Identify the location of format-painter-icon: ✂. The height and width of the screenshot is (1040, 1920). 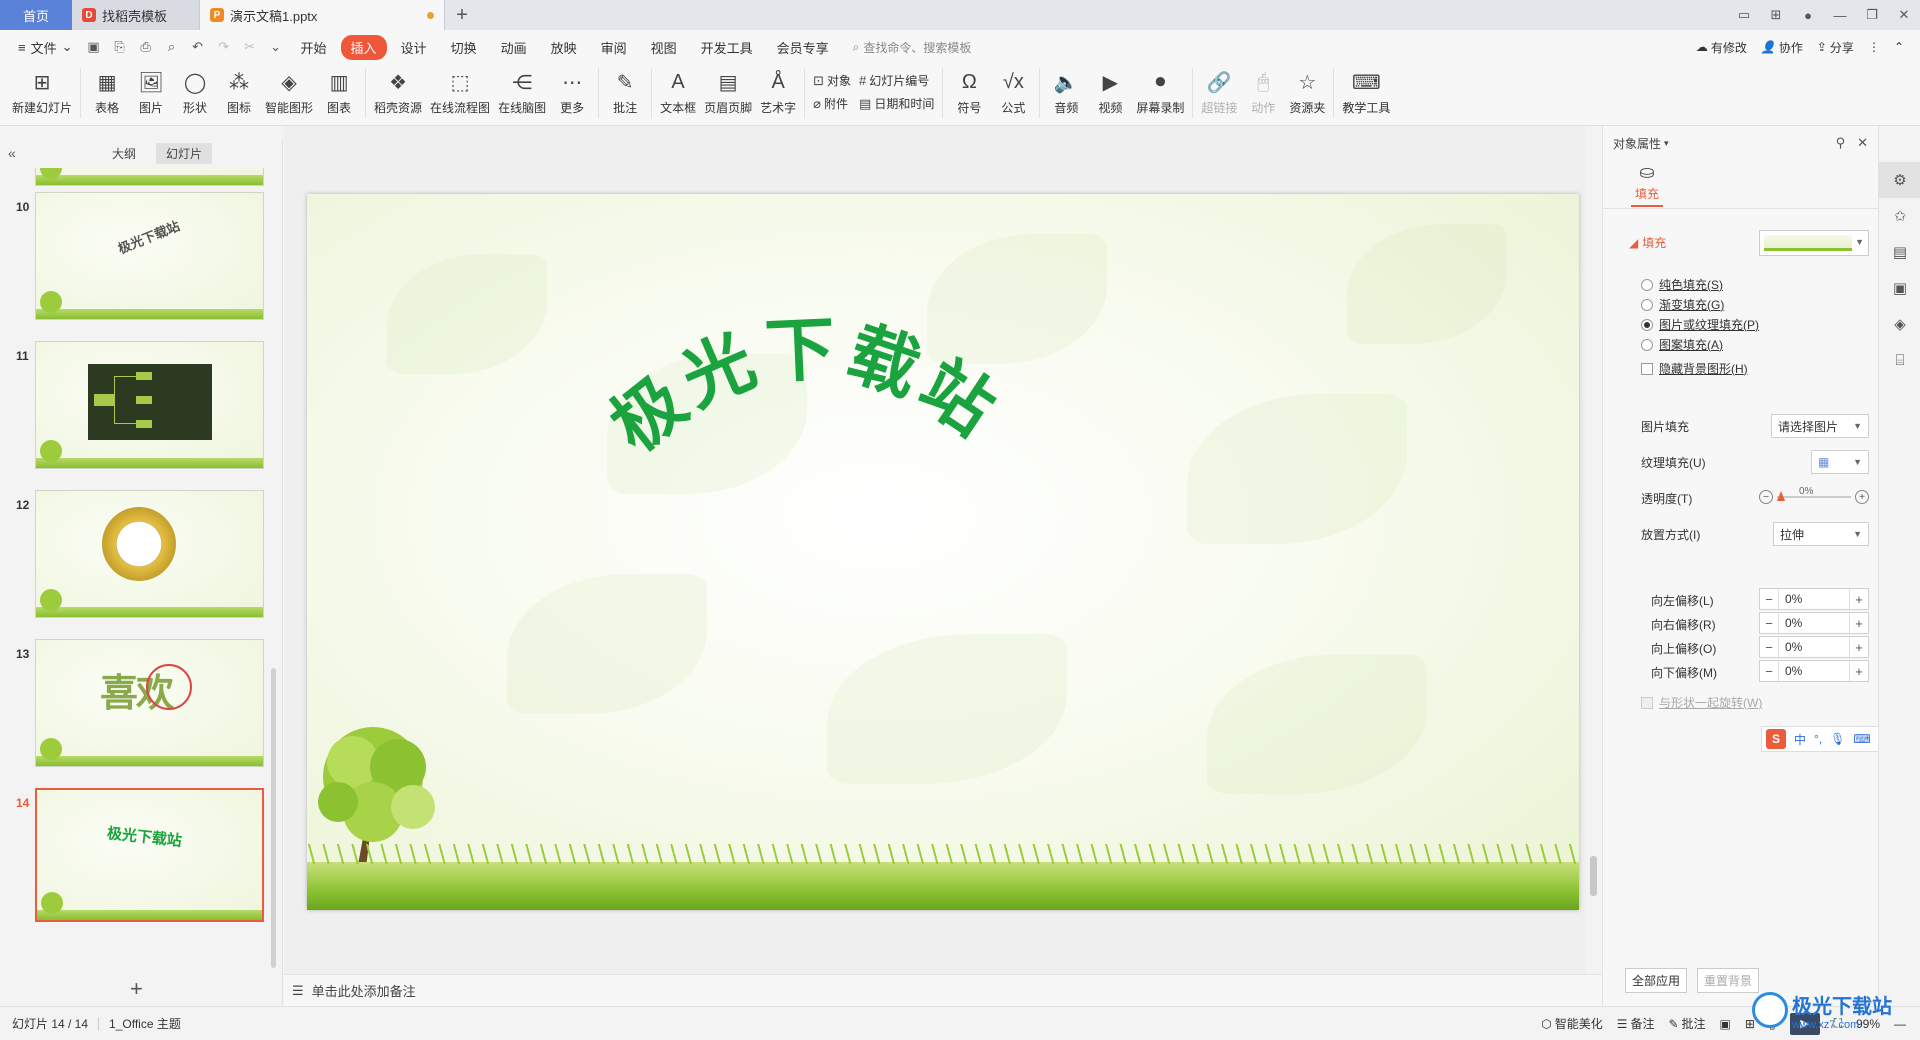
(250, 47).